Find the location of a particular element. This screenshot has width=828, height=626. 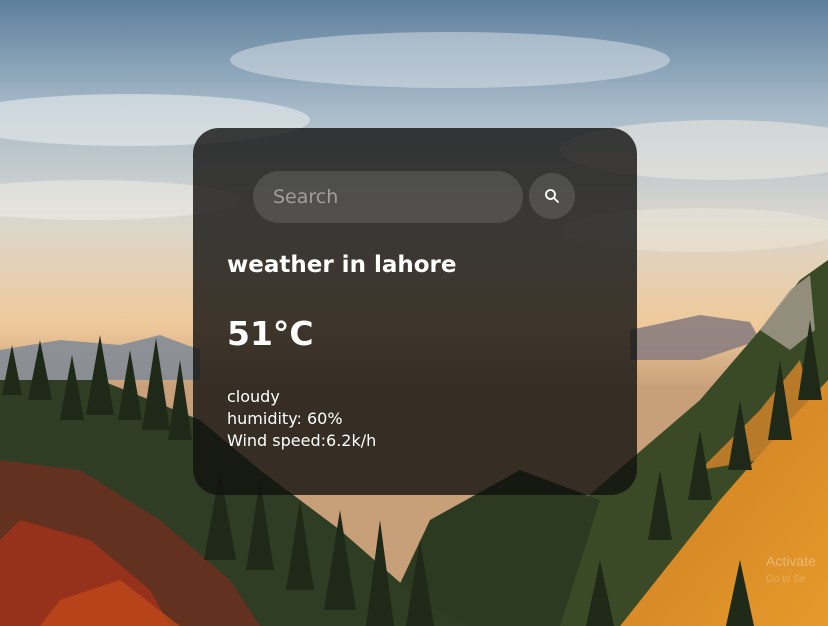

wind-speed: Wind speed:6.2k/h is located at coordinates (302, 440).